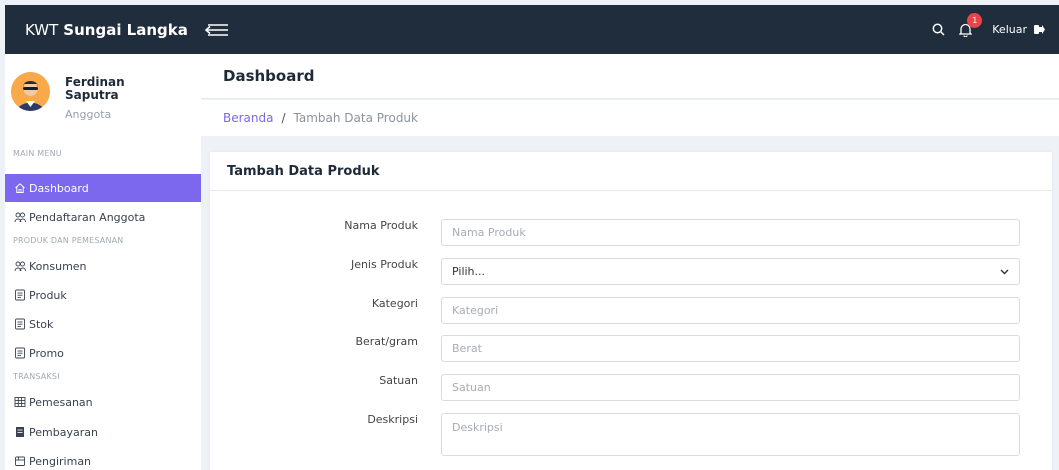 This screenshot has height=470, width=1059. Describe the element at coordinates (975, 20) in the screenshot. I see `notification-badge: 1` at that location.